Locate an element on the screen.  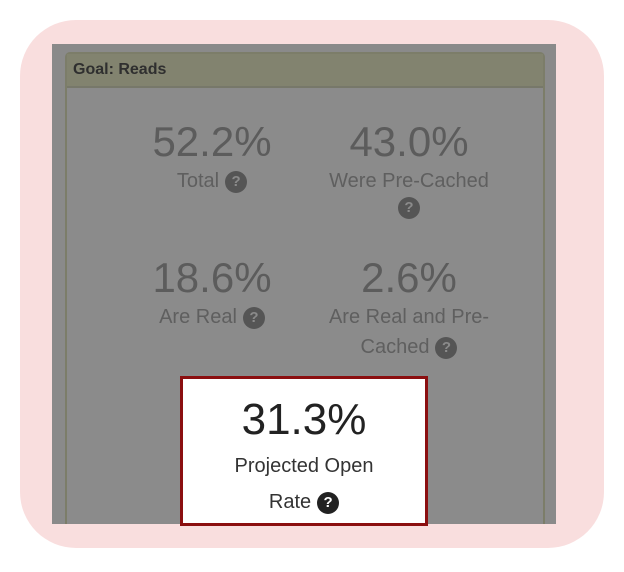
stat-real-pre-cached-value: 2.6% is located at coordinates (409, 277).